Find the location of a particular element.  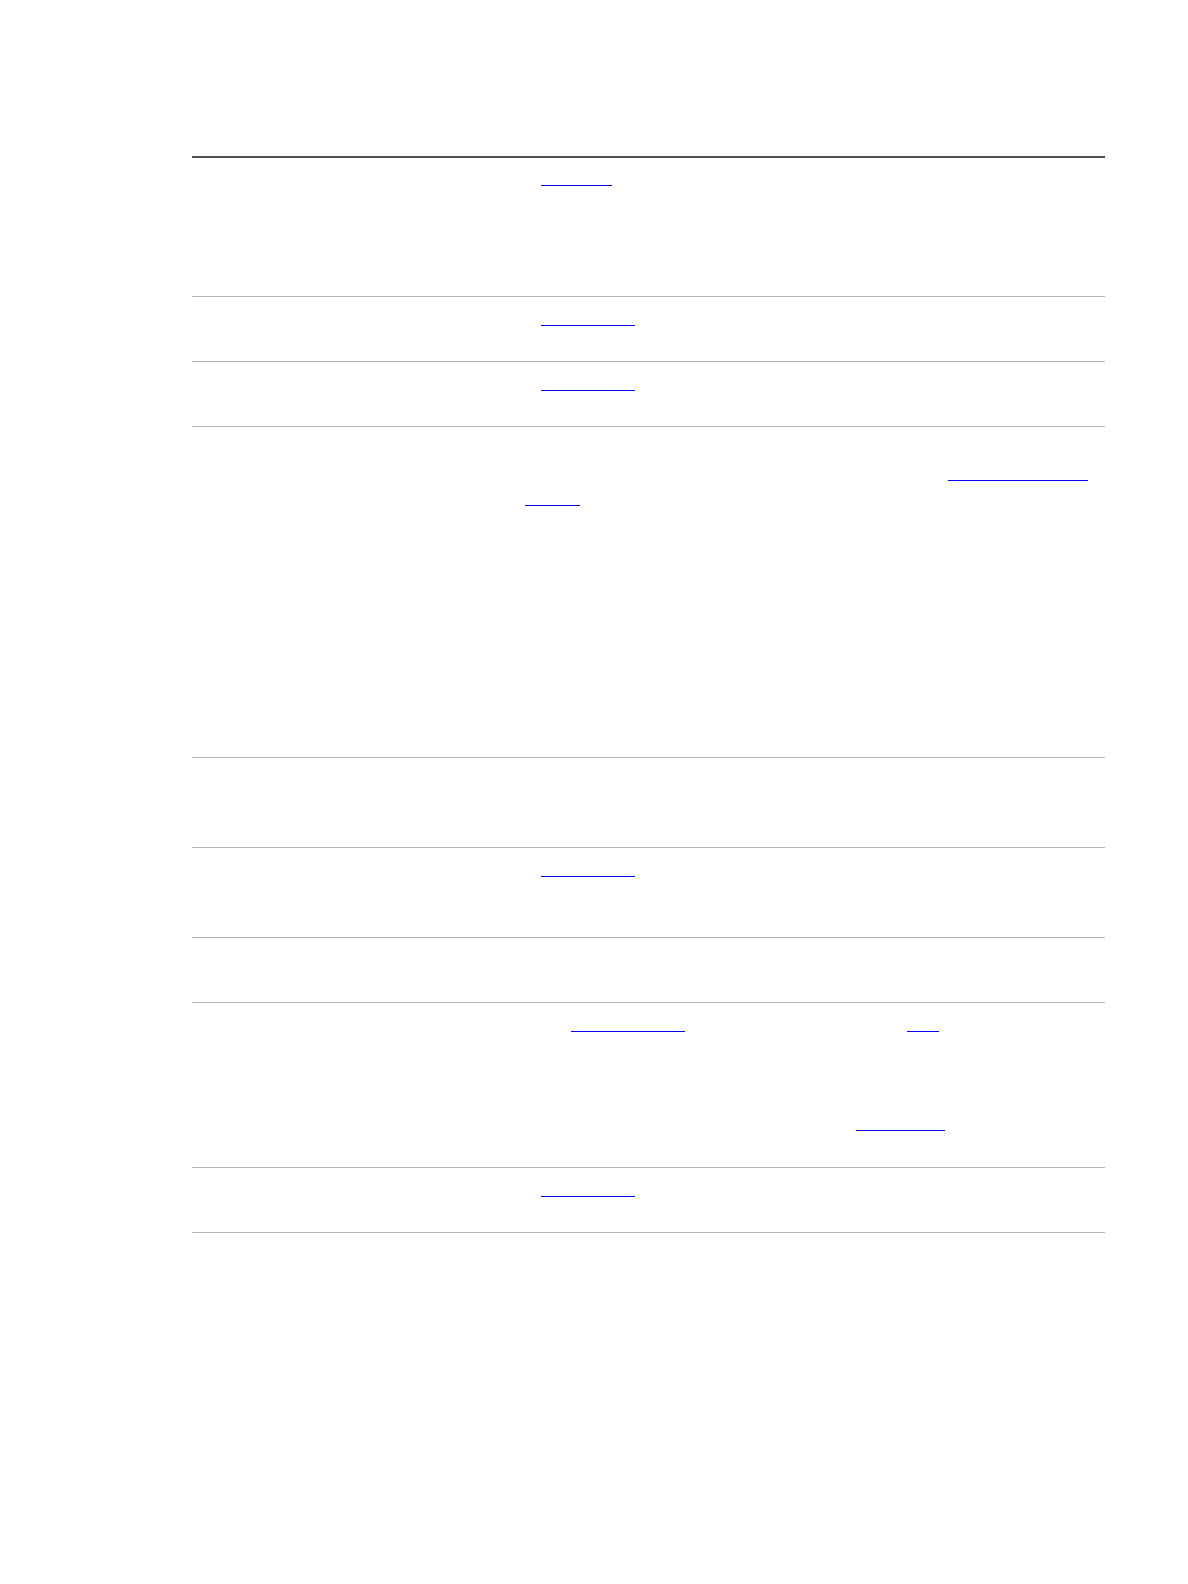

row-1-link is located at coordinates (576, 185).